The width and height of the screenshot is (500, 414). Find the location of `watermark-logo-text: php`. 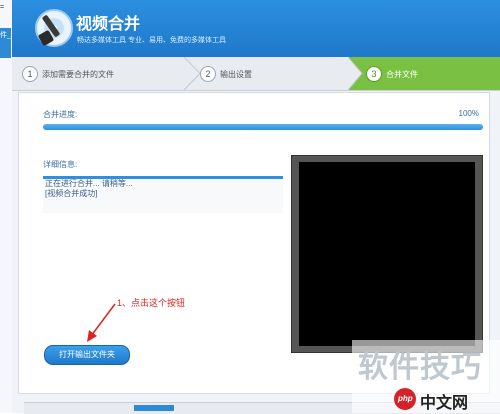

watermark-logo-text: php is located at coordinates (405, 398).